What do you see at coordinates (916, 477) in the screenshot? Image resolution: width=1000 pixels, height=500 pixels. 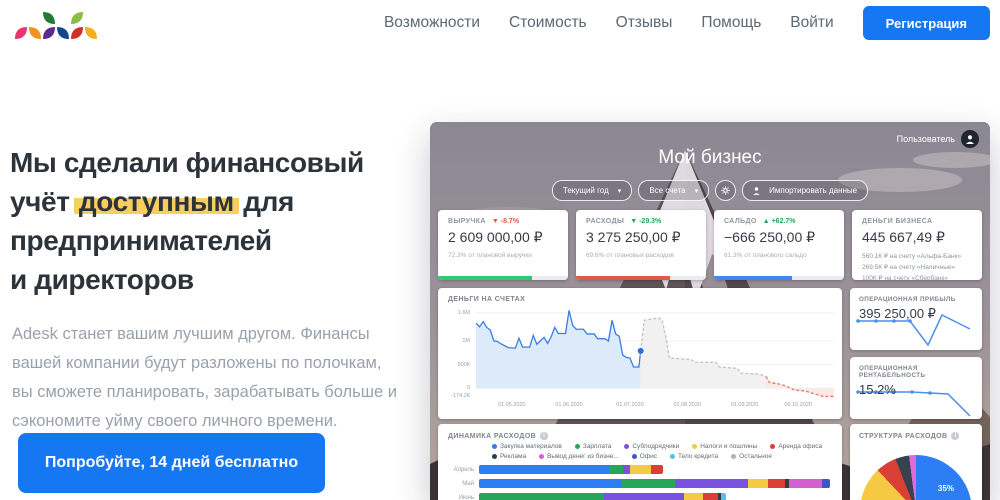 I see `expenses-pie` at bounding box center [916, 477].